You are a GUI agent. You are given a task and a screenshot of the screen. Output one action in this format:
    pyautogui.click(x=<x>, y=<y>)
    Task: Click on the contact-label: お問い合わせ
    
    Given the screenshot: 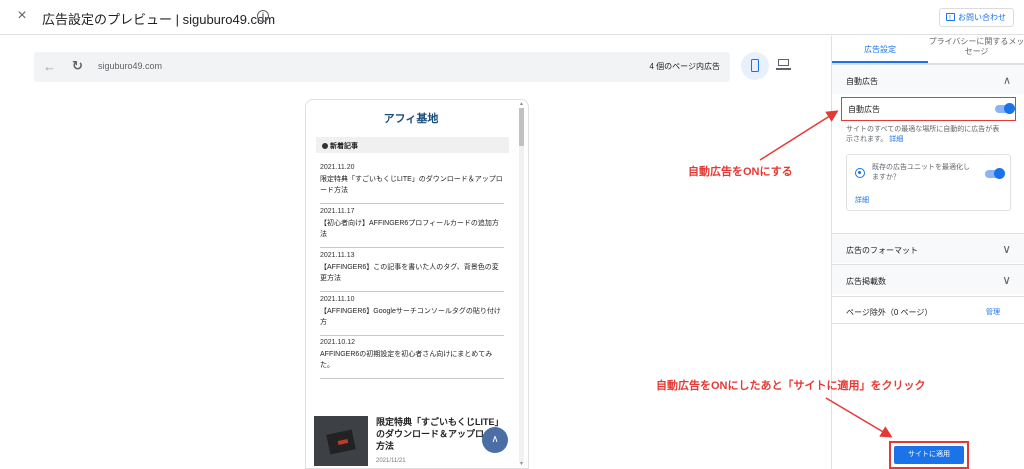 What is the action you would take?
    pyautogui.click(x=982, y=17)
    